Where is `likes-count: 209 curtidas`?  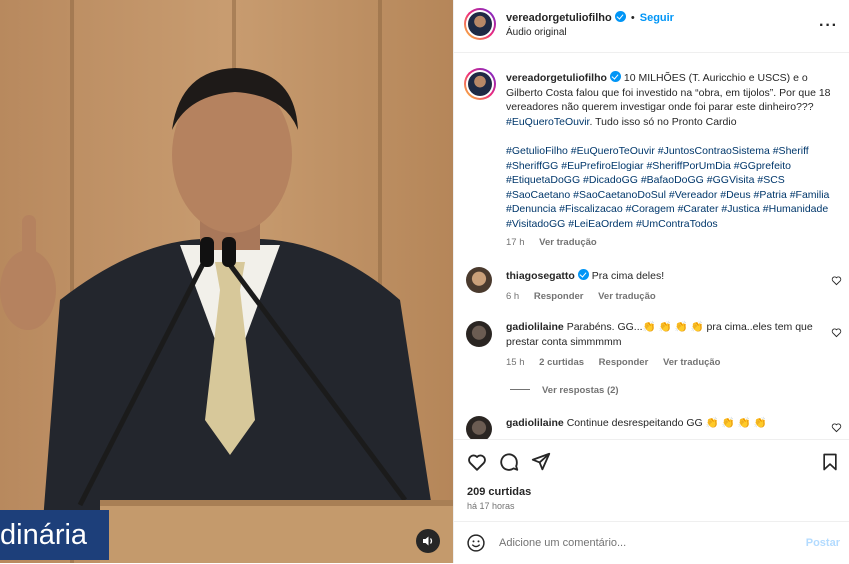 likes-count: 209 curtidas is located at coordinates (499, 492).